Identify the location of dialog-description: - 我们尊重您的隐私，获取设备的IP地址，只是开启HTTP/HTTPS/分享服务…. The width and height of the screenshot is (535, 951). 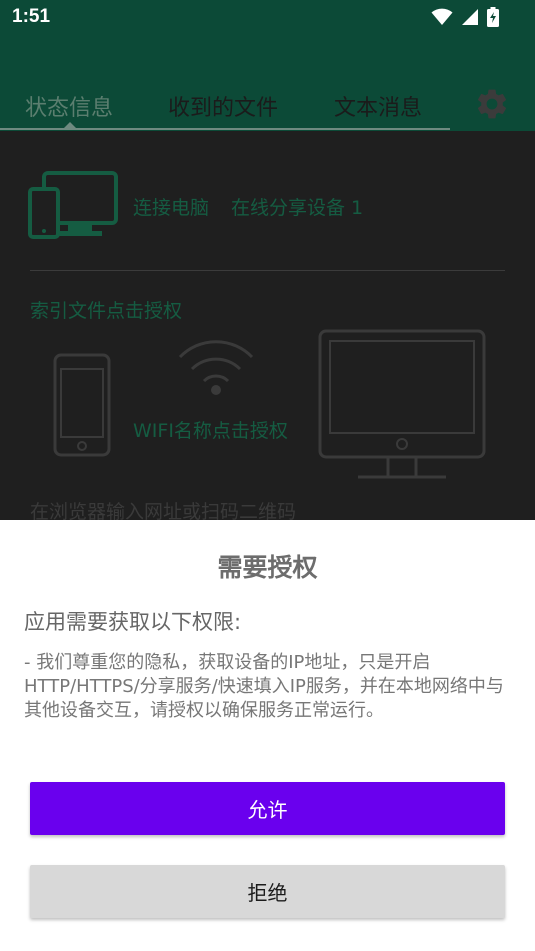
(264, 686).